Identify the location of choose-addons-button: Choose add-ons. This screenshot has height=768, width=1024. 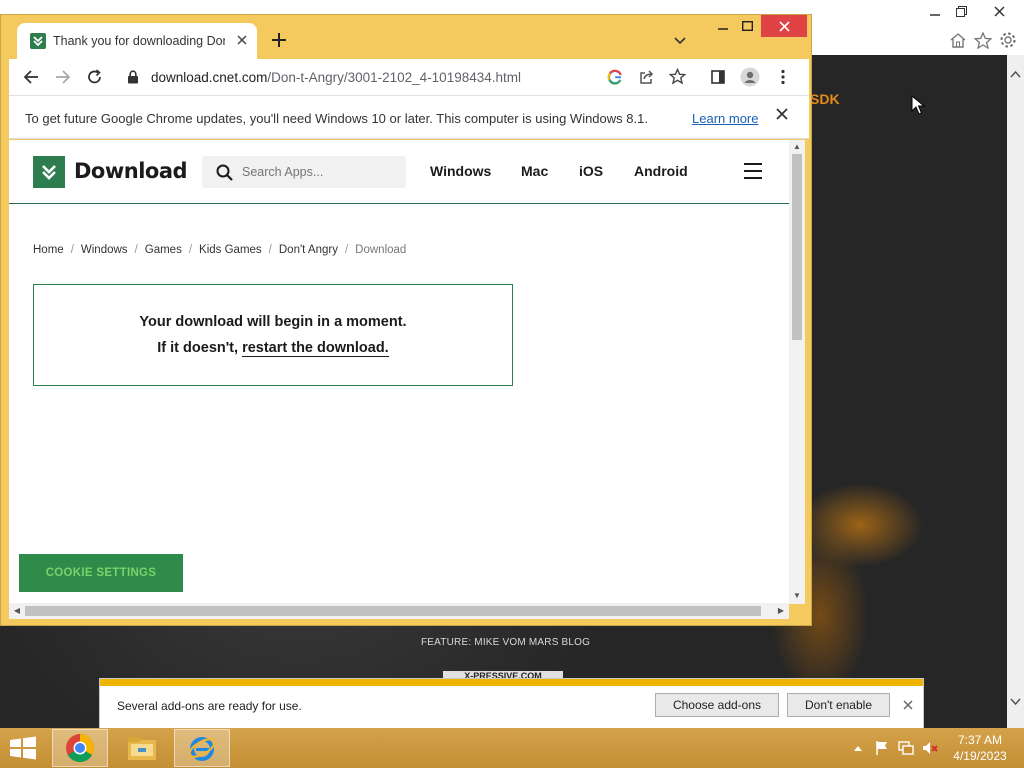
(717, 705).